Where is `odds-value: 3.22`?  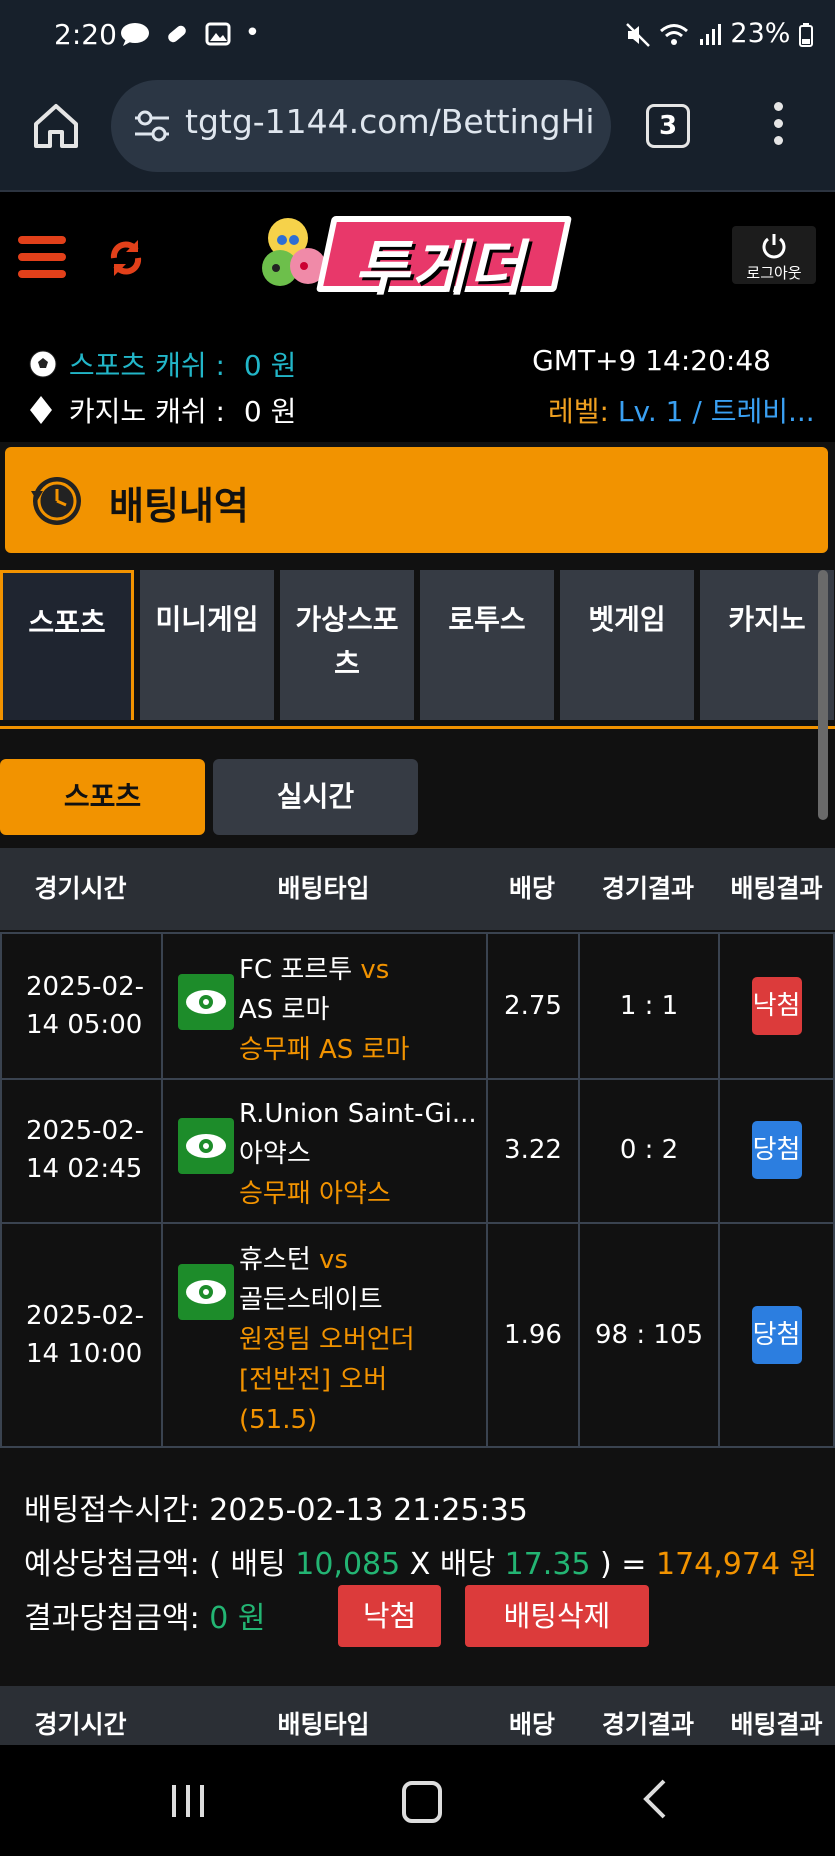
odds-value: 3.22 is located at coordinates (532, 1150).